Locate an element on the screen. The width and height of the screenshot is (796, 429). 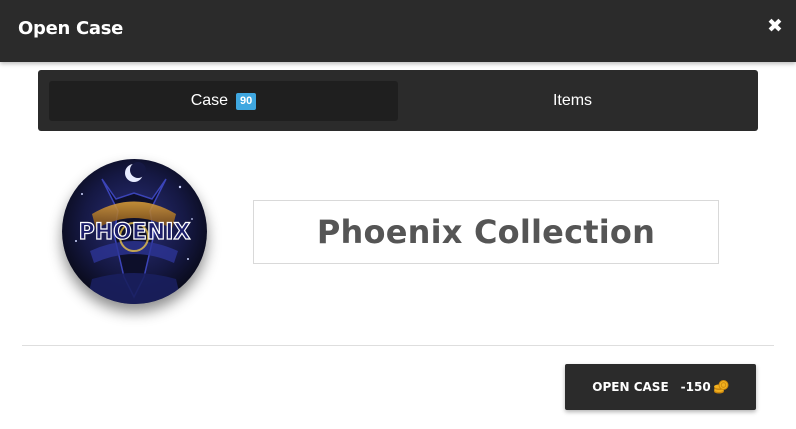
case-image-text: PHOENIX is located at coordinates (135, 232).